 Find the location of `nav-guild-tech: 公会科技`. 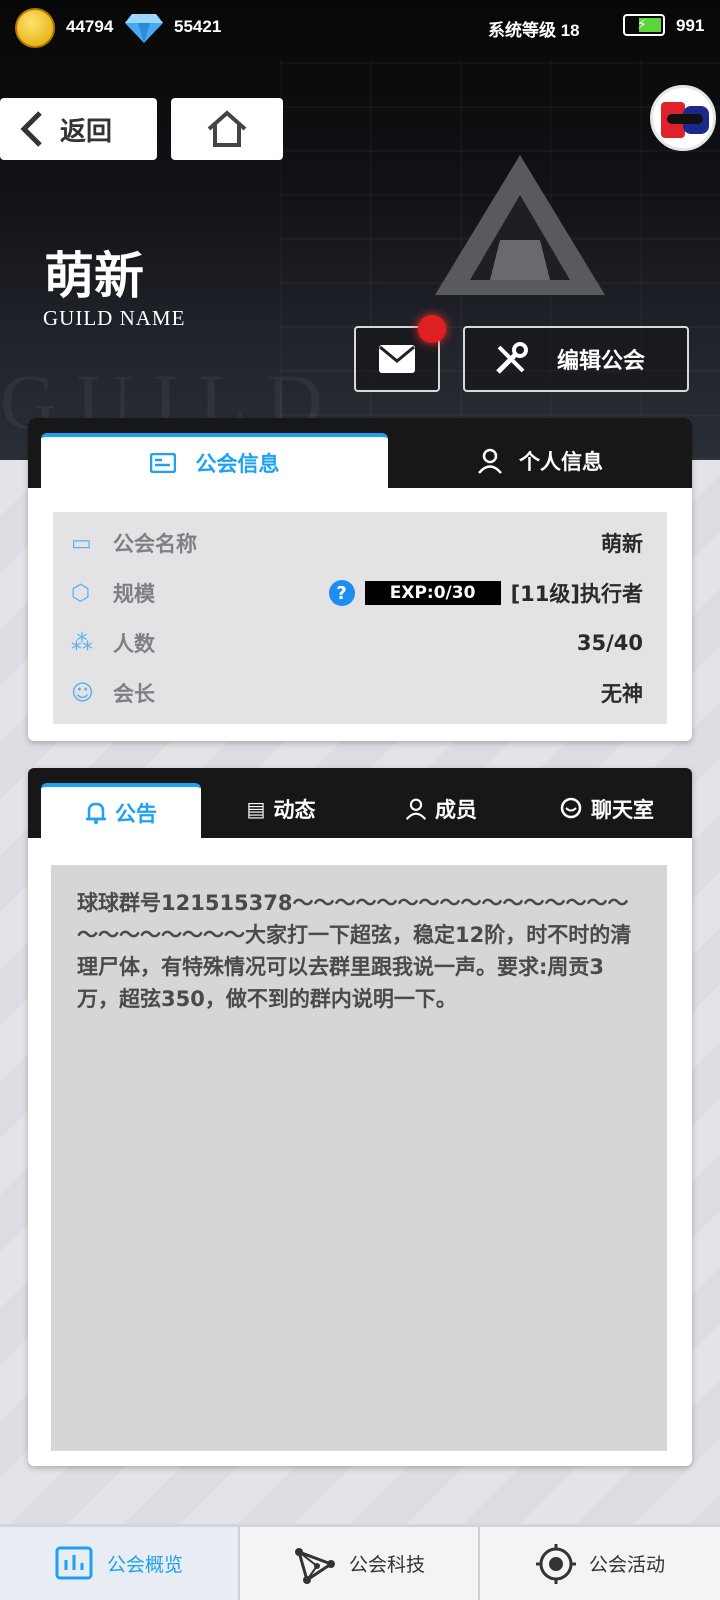

nav-guild-tech: 公会科技 is located at coordinates (360, 1563).